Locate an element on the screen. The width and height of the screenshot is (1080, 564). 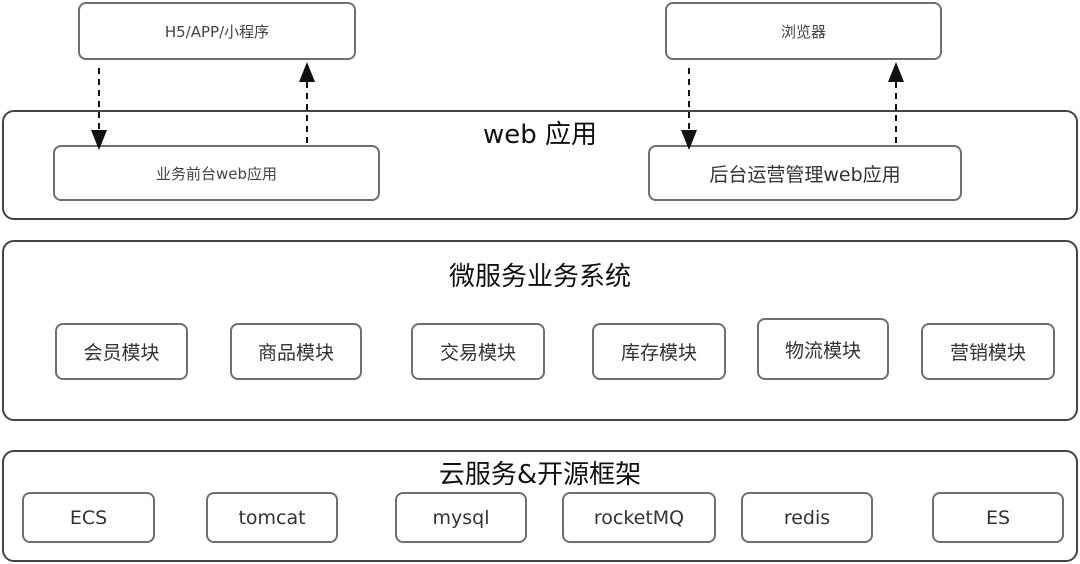
module-label: 库存模块 is located at coordinates (658, 353).